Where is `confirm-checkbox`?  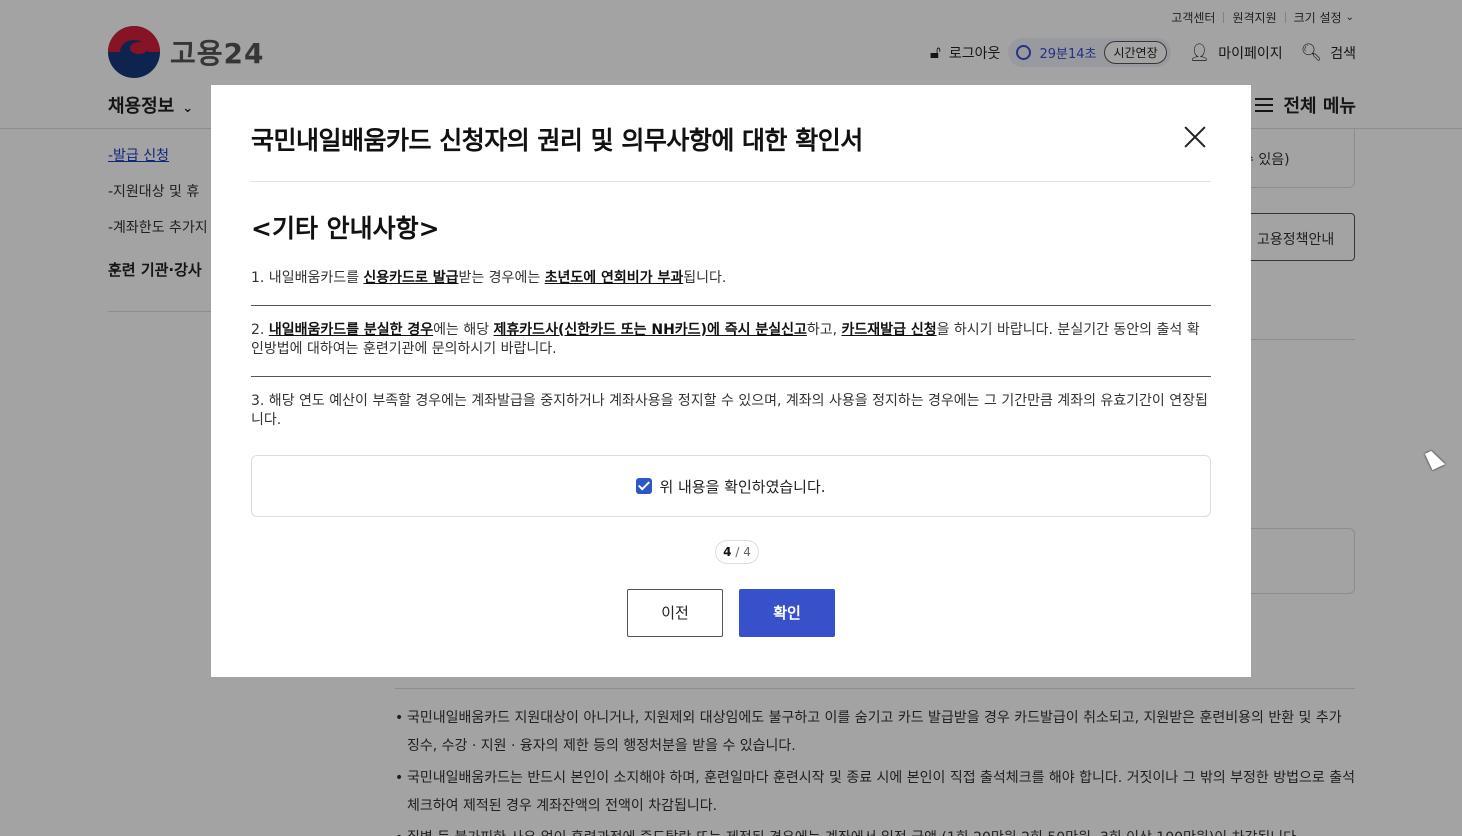
confirm-checkbox is located at coordinates (644, 486).